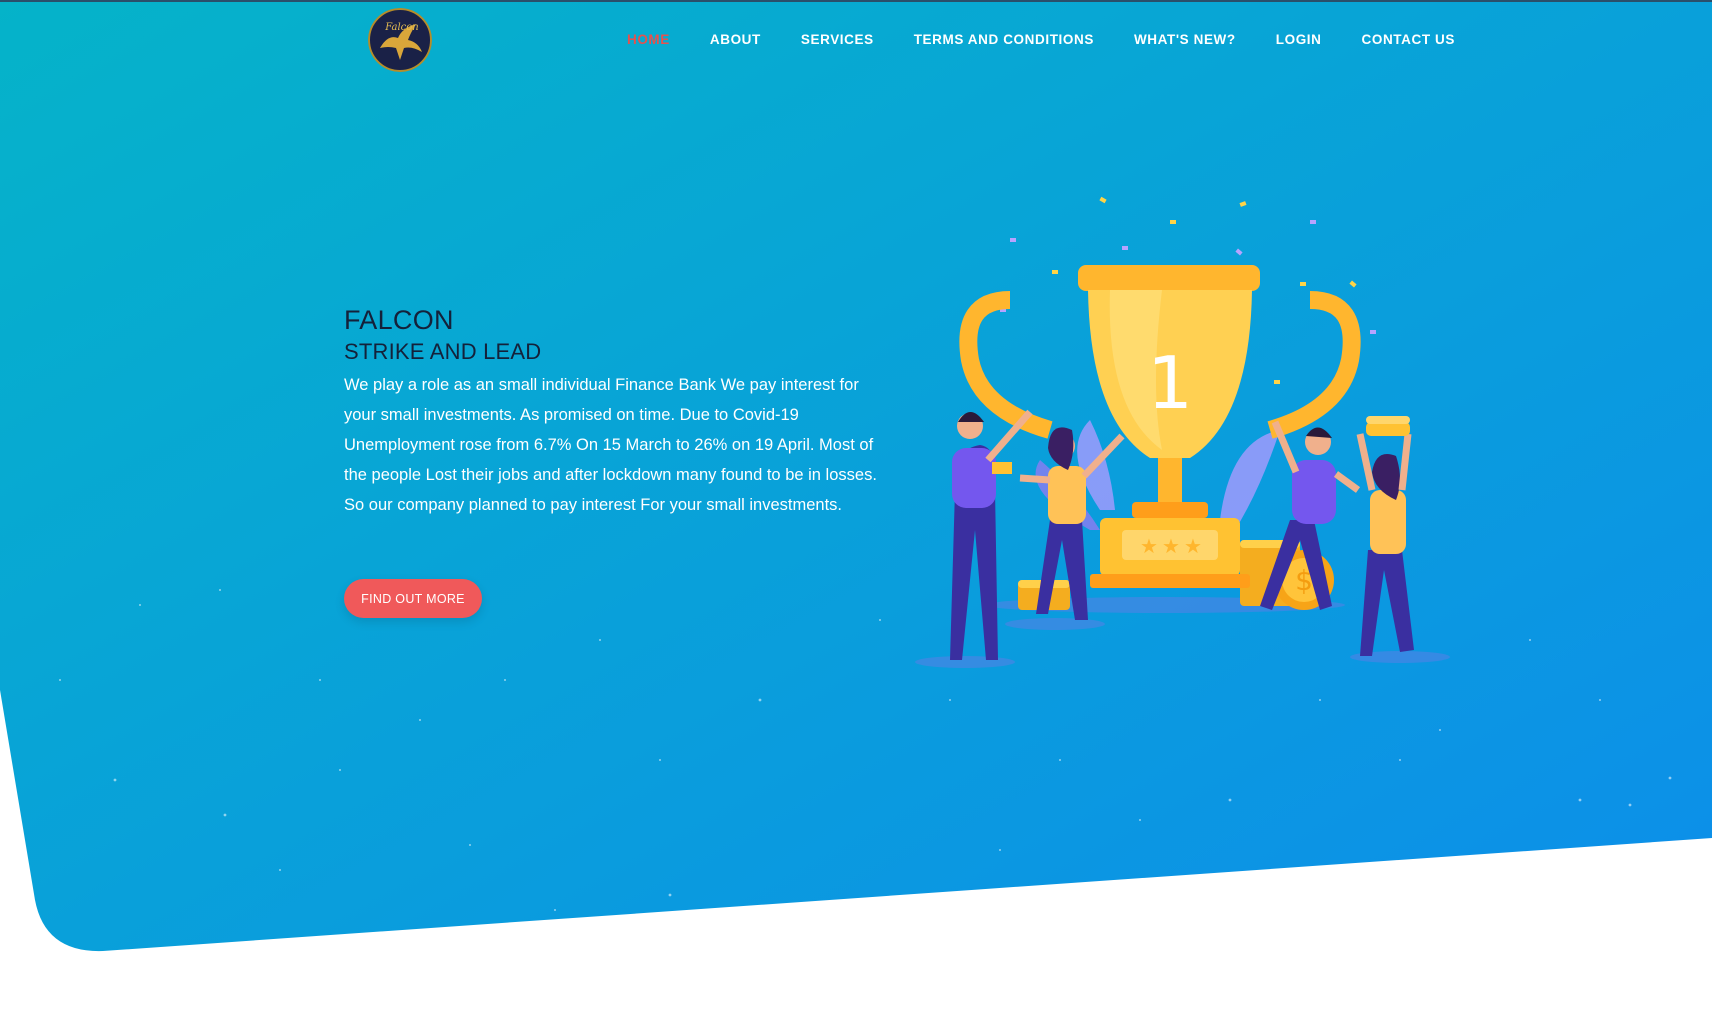  I want to click on find-out-more-button: FIND OUT MORE, so click(413, 598).